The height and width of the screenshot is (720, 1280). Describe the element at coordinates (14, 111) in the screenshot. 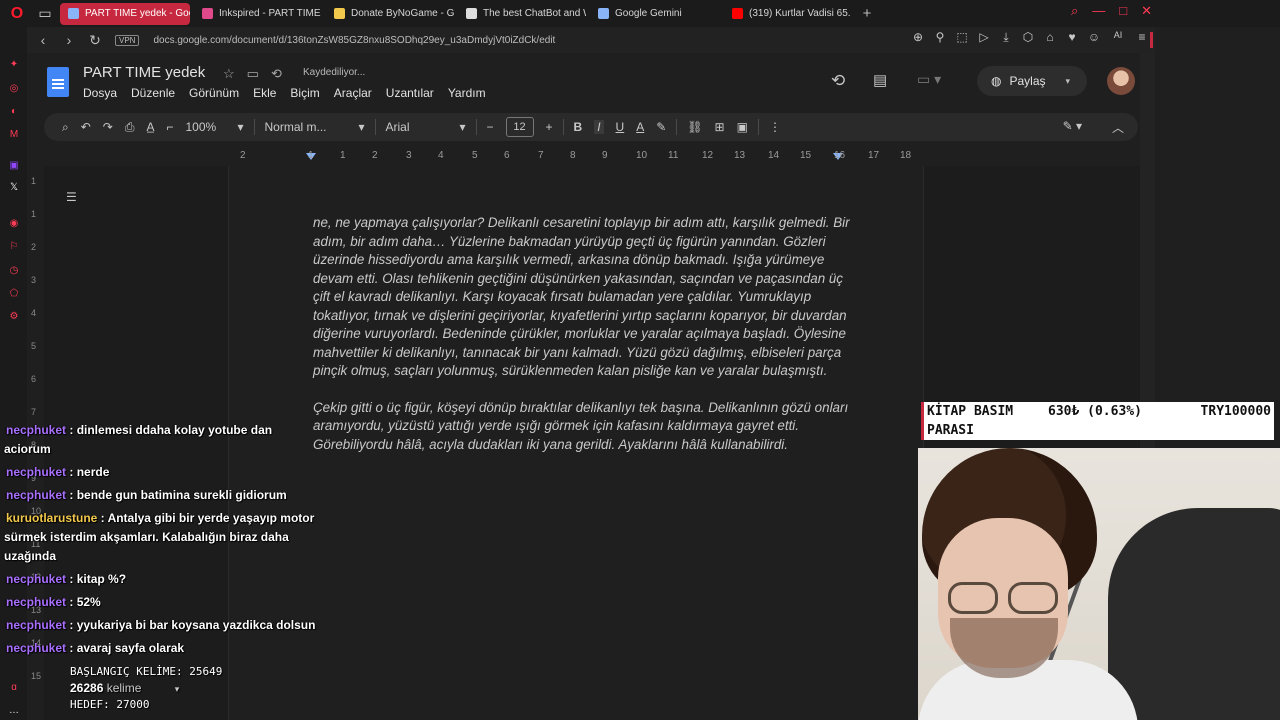

I see `messenger-icon: ◐` at that location.